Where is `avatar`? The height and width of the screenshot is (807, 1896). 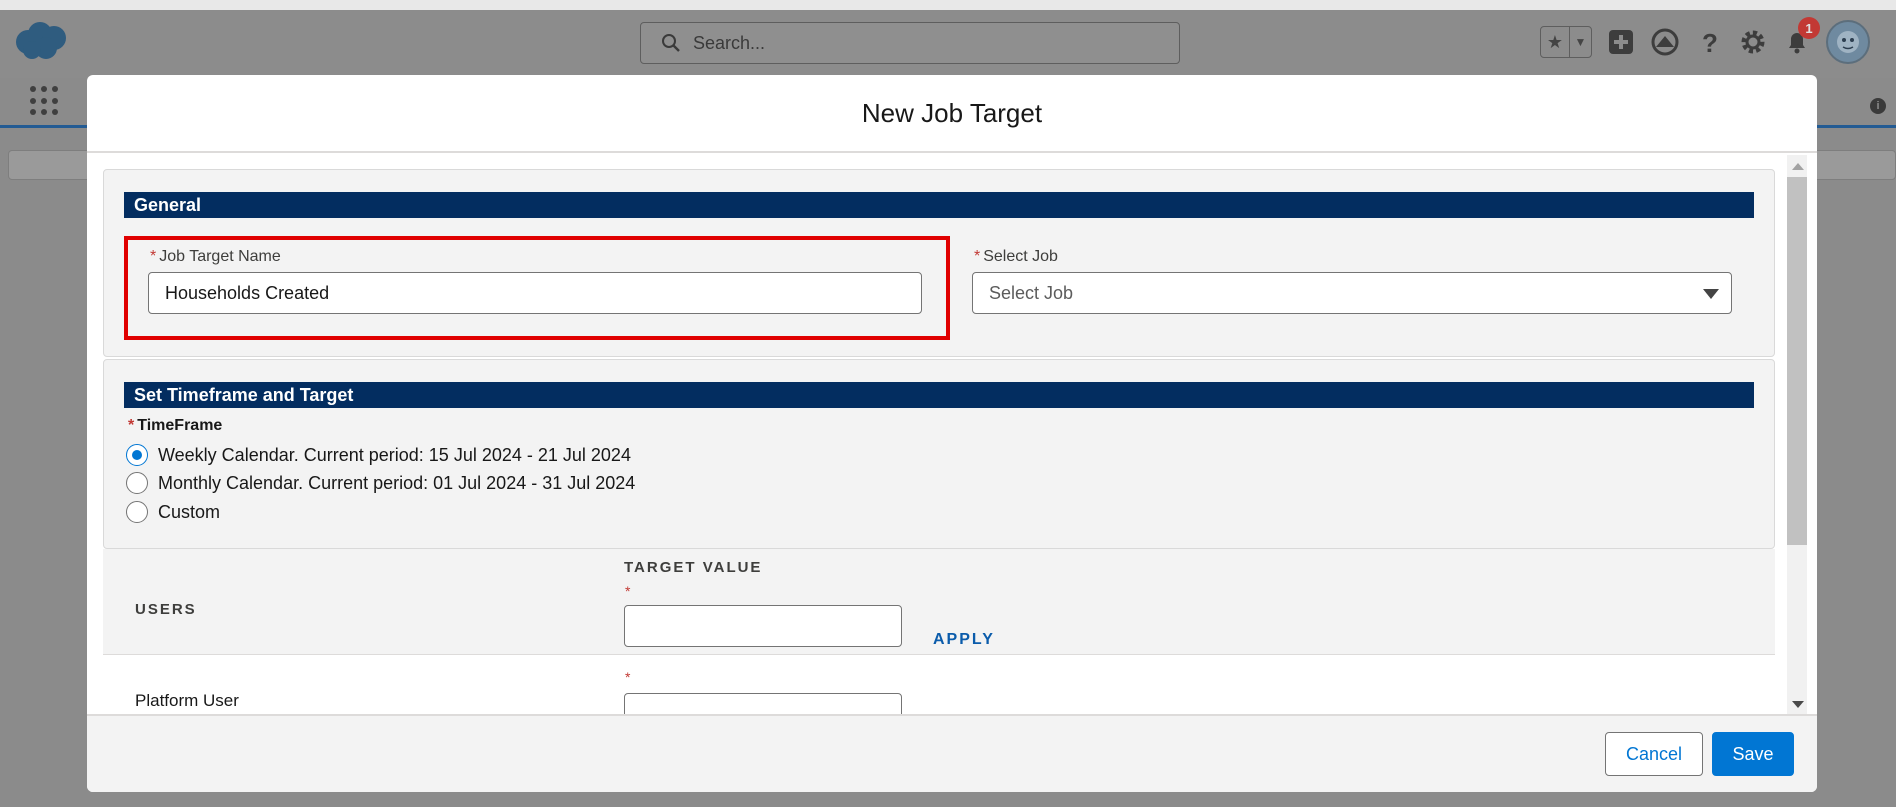 avatar is located at coordinates (1848, 42).